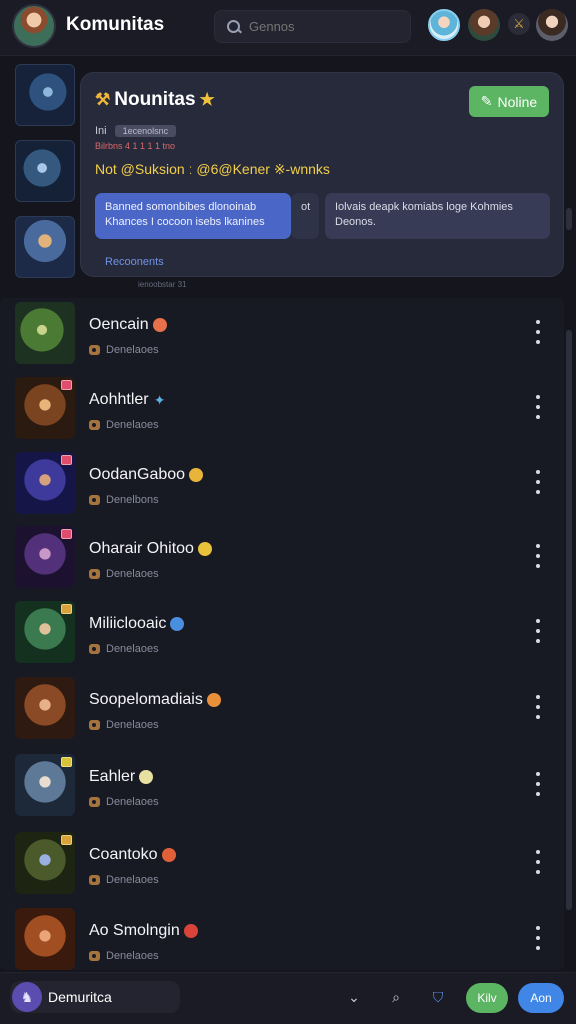 The width and height of the screenshot is (576, 1024). Describe the element at coordinates (112, 776) in the screenshot. I see `list-item-name: Eahler` at that location.